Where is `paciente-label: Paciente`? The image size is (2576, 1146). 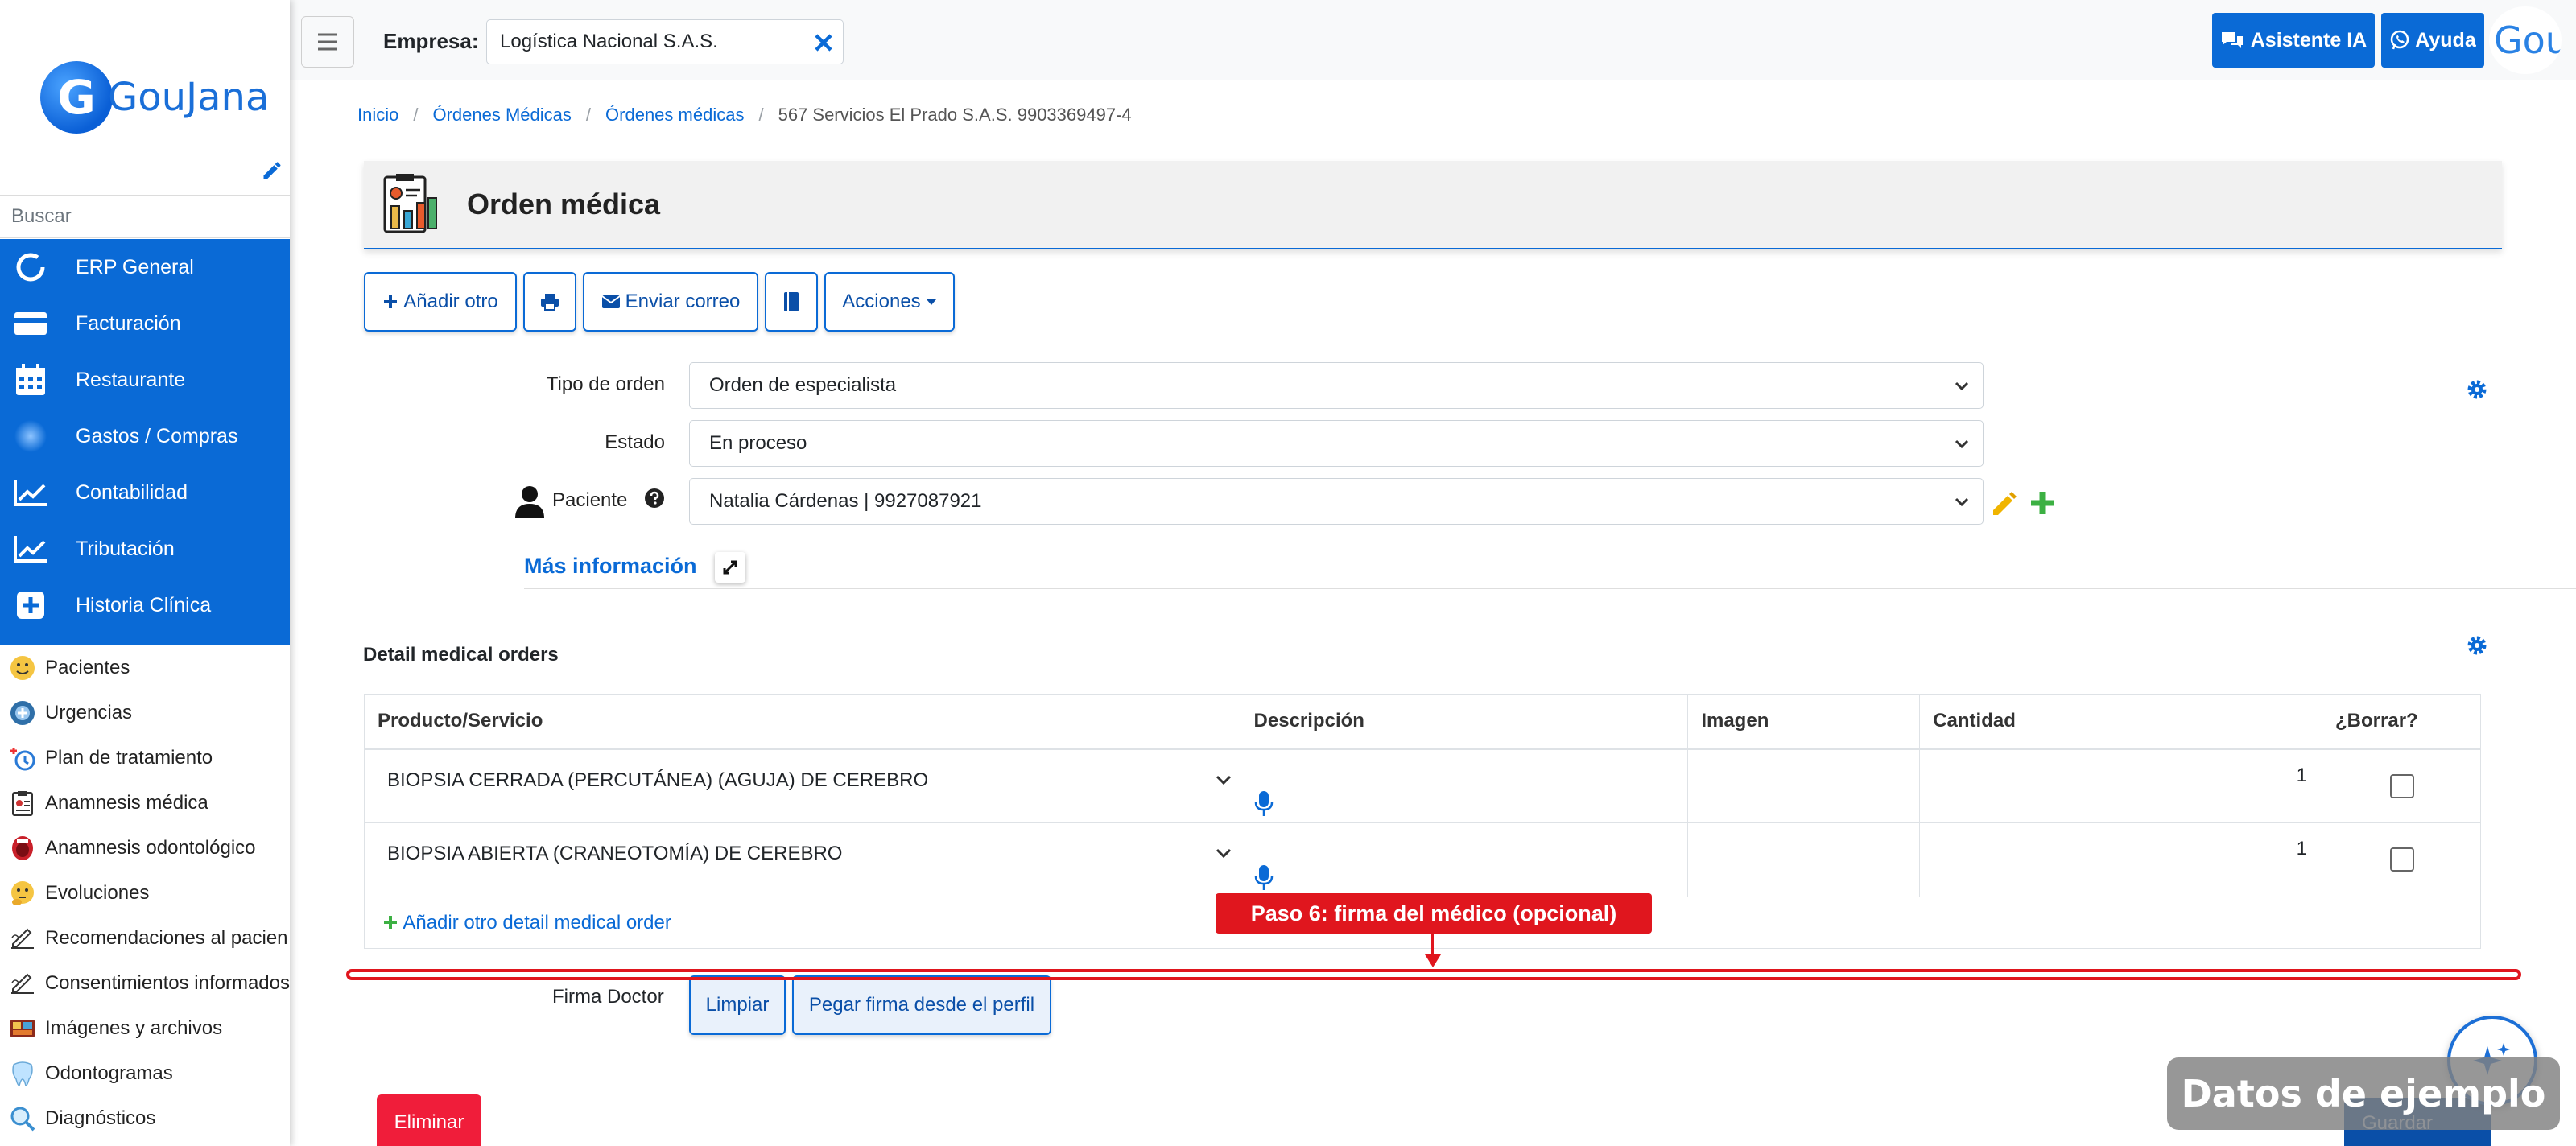
paciente-label: Paciente is located at coordinates (590, 500).